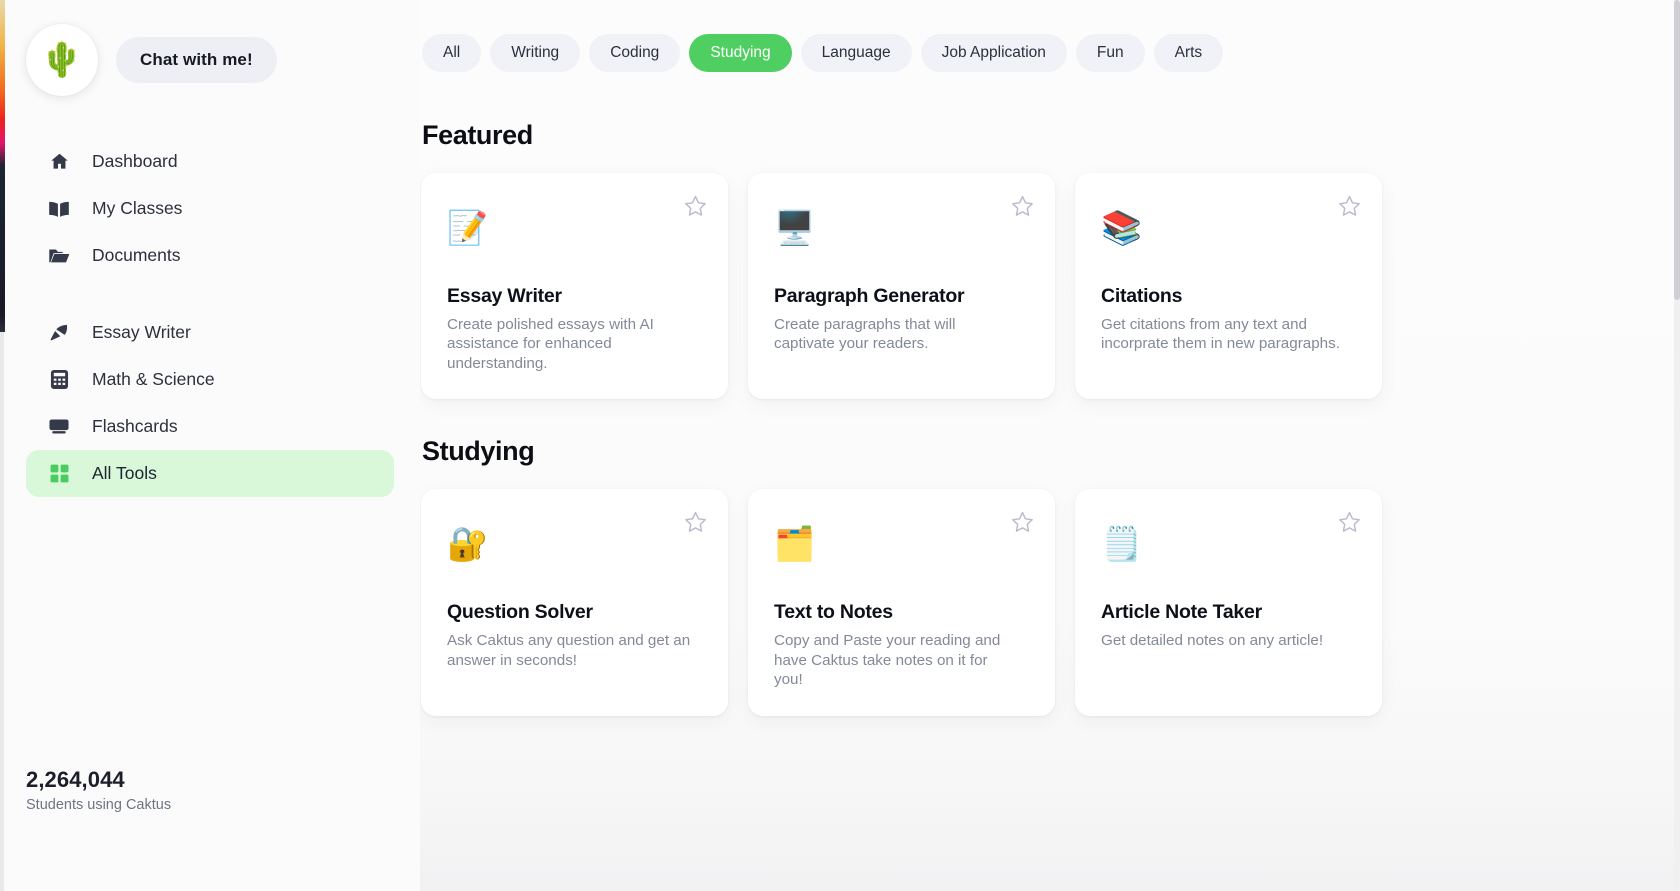 The image size is (1680, 891). What do you see at coordinates (196, 60) in the screenshot?
I see `chat-with-me-button: Chat with me!` at bounding box center [196, 60].